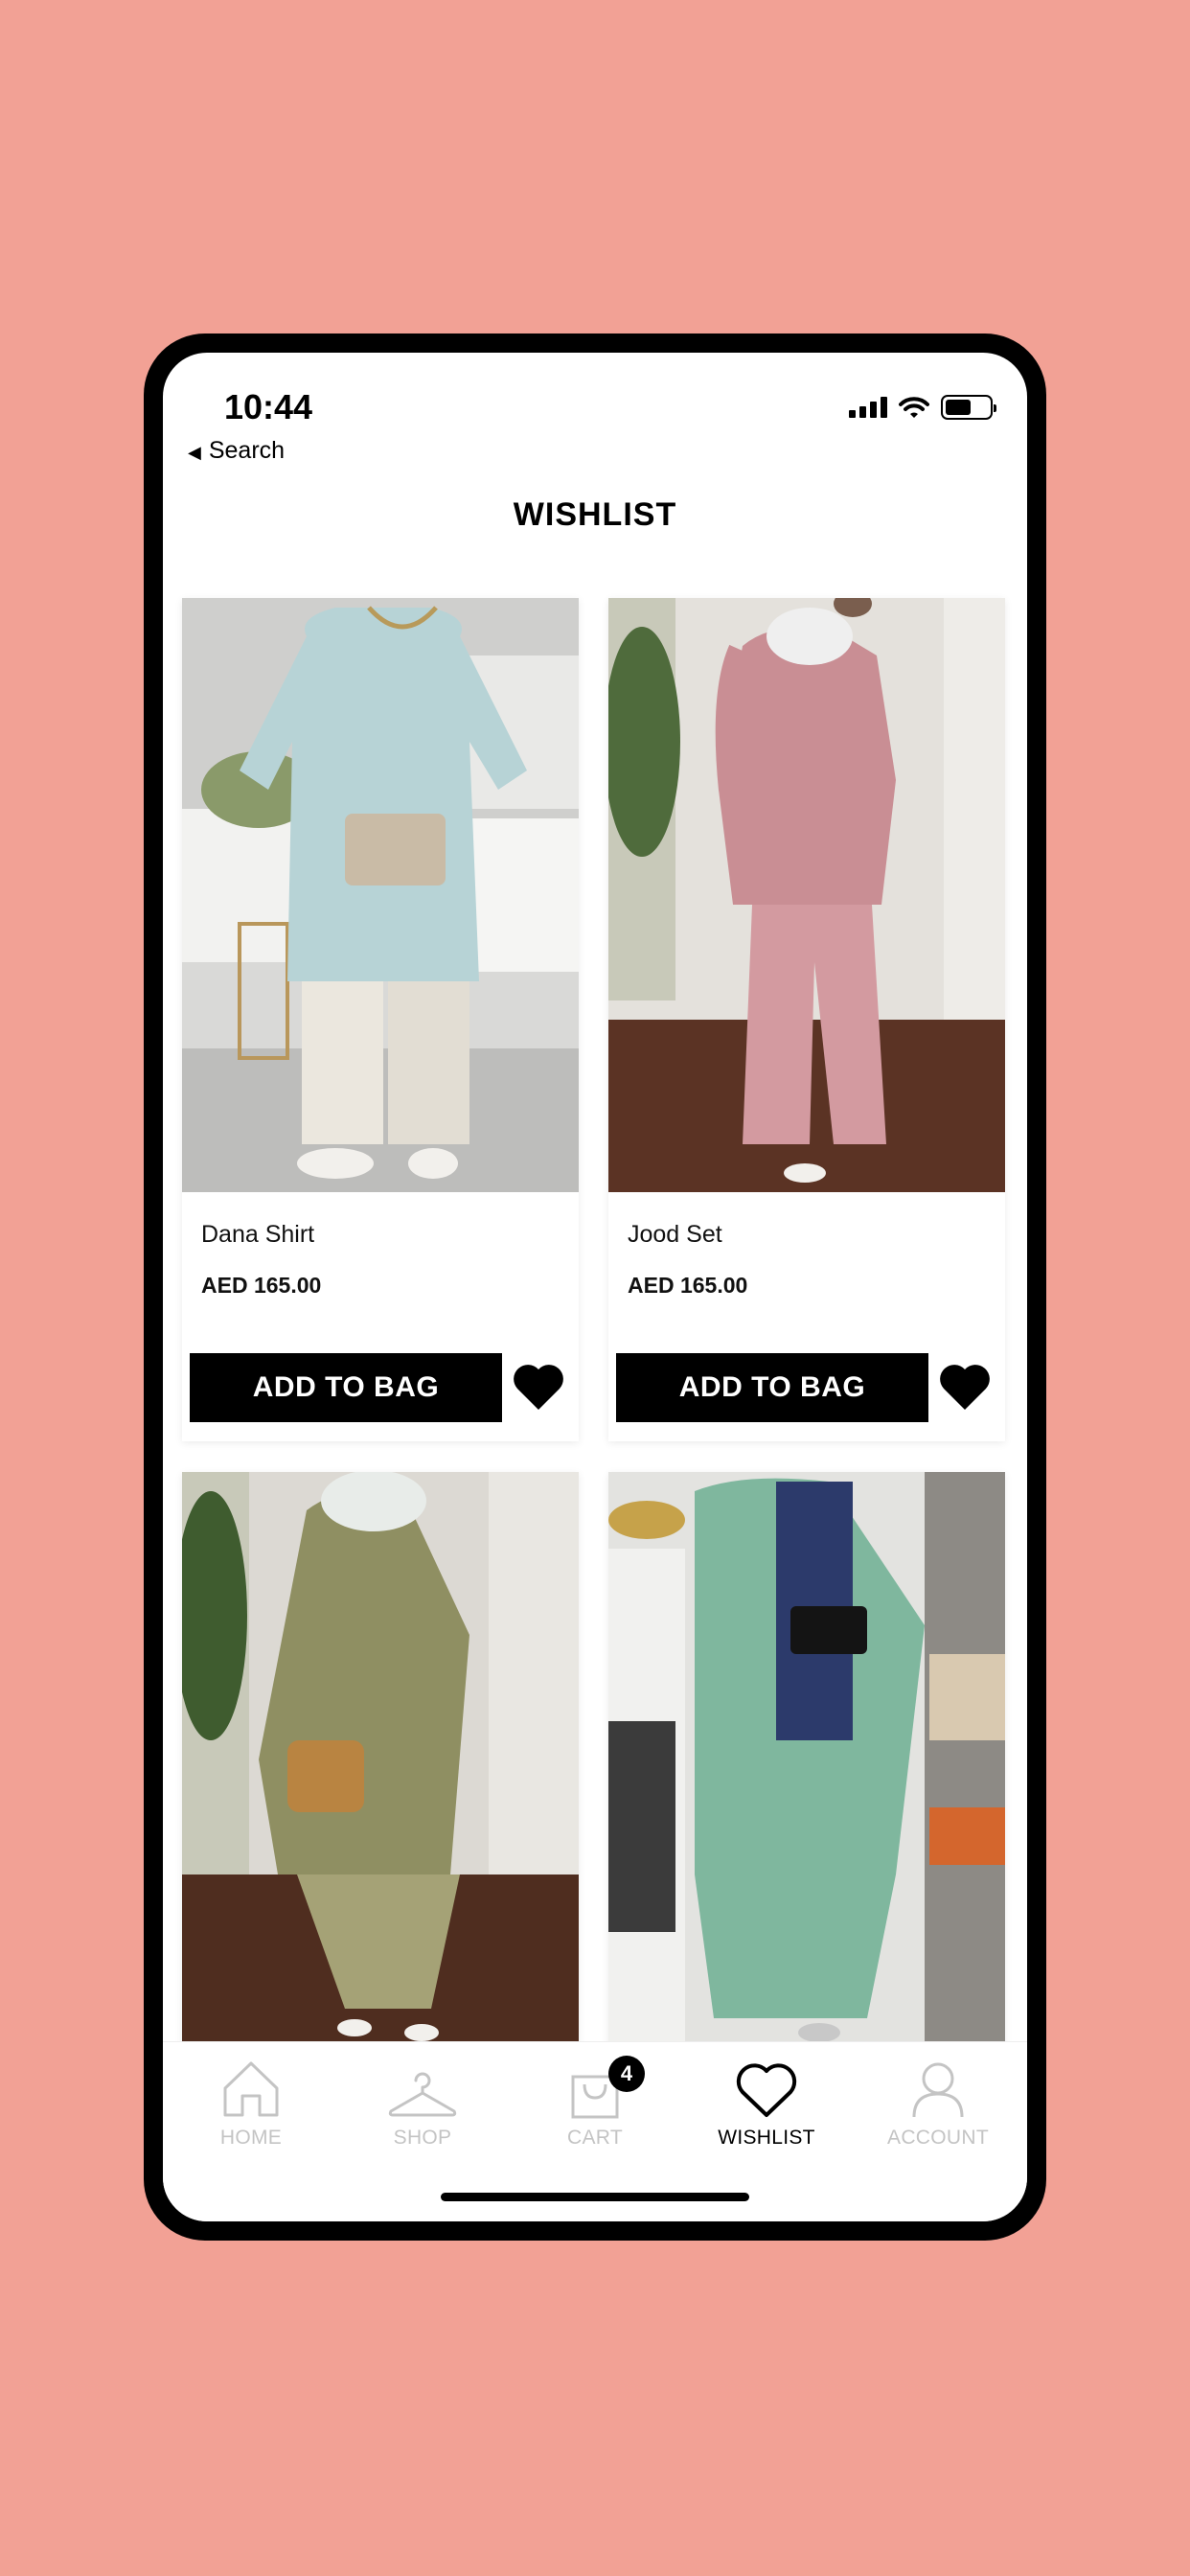 This screenshot has height=2576, width=1190. Describe the element at coordinates (269, 406) in the screenshot. I see `status-time: 10:44` at that location.